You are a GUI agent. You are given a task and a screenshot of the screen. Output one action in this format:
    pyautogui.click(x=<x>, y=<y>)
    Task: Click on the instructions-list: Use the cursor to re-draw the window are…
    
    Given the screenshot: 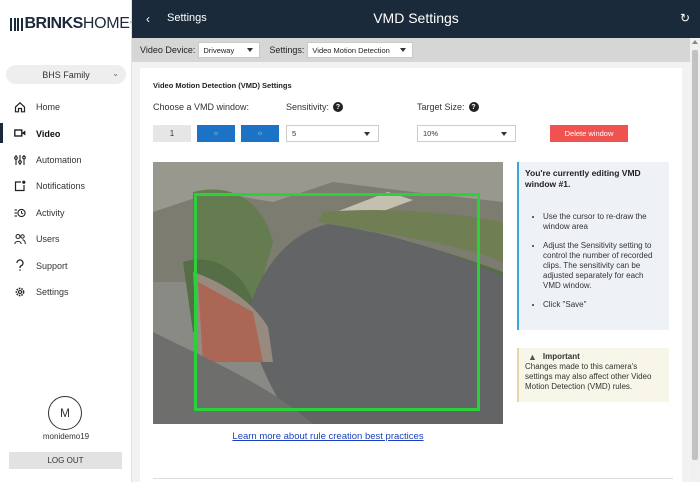 What is the action you would take?
    pyautogui.click(x=594, y=261)
    